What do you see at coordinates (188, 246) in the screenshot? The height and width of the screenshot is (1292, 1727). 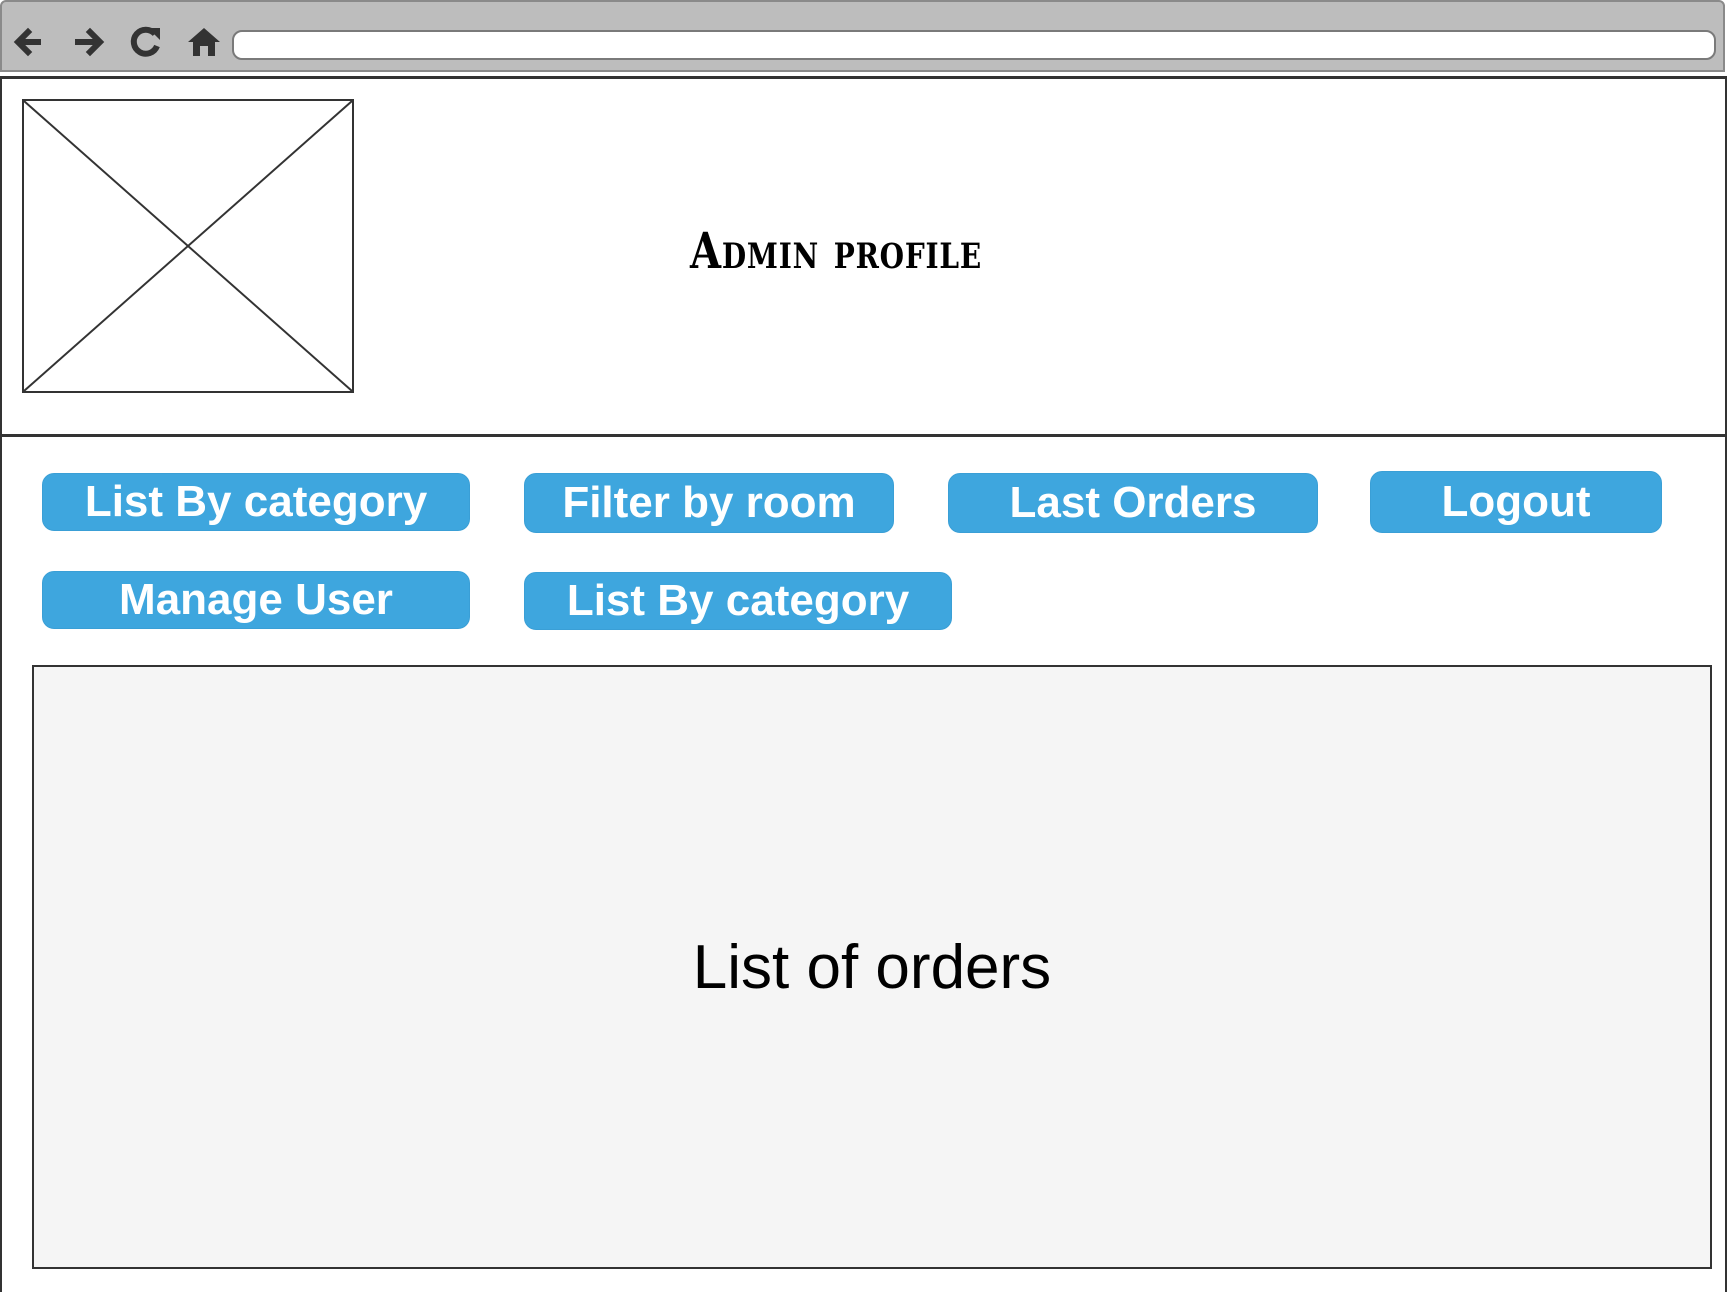 I see `logo-image-placeholder` at bounding box center [188, 246].